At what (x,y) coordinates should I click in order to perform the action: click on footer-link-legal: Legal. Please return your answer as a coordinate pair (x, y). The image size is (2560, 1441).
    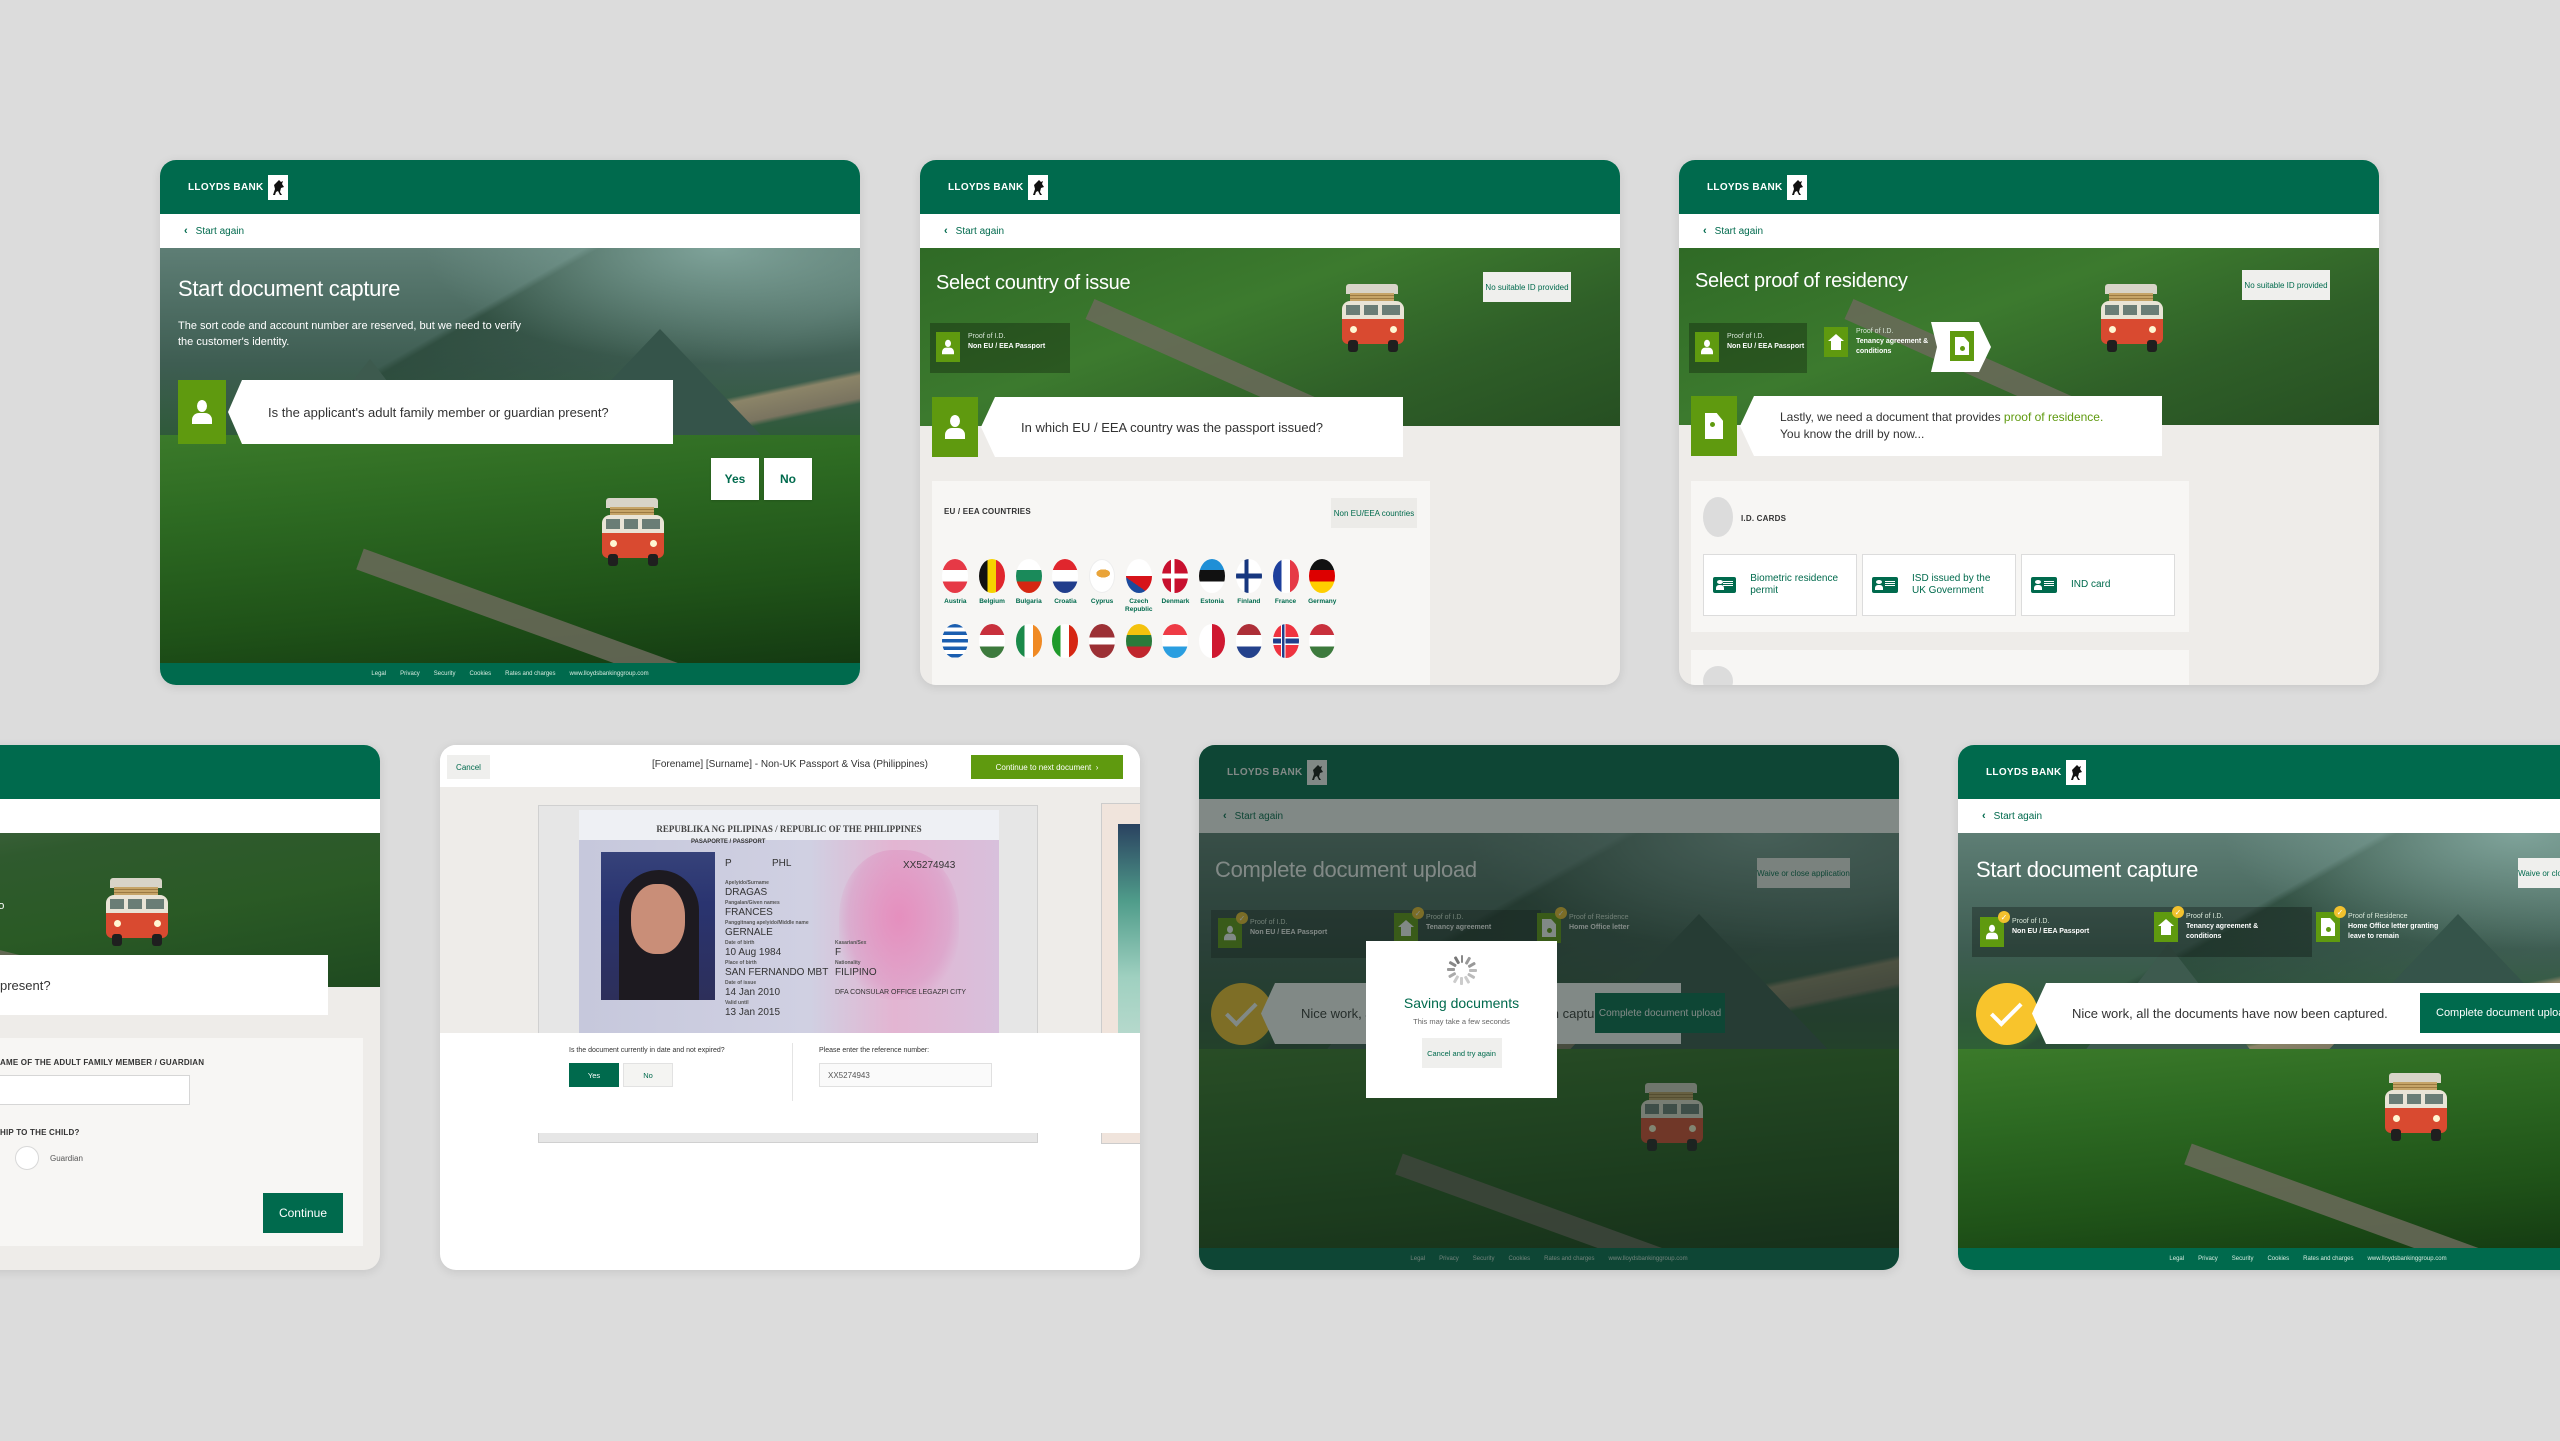
    Looking at the image, I should click on (378, 674).